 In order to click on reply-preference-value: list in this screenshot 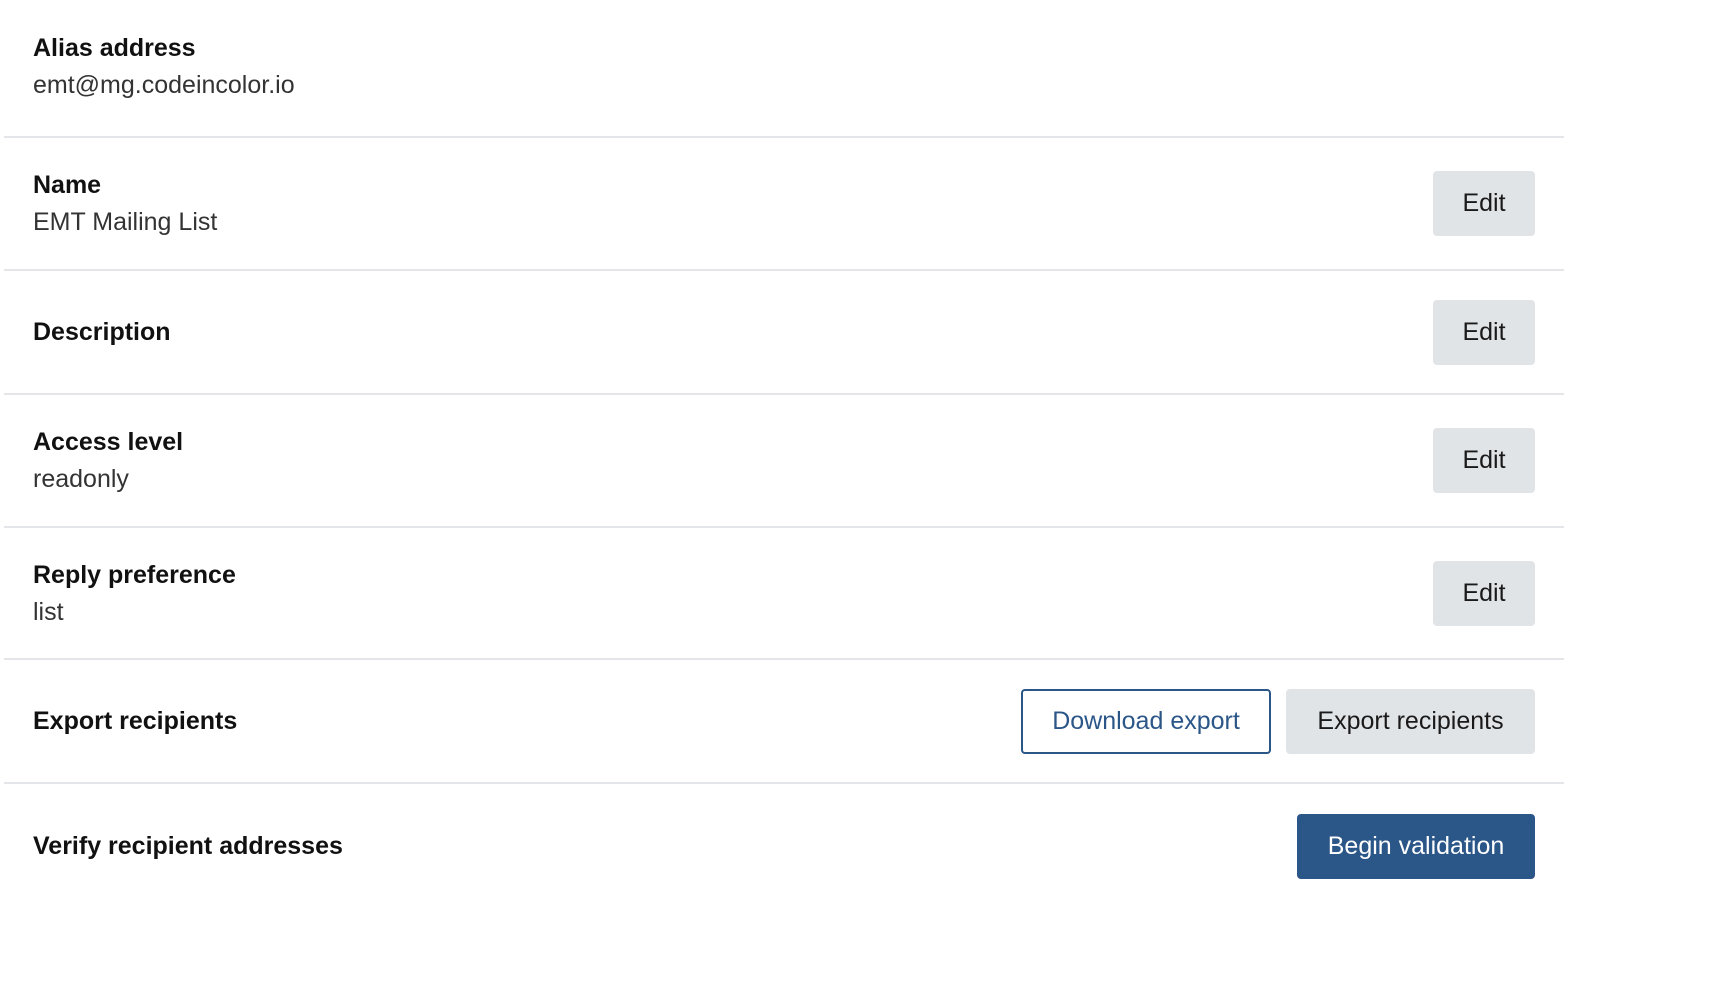, I will do `click(48, 611)`.